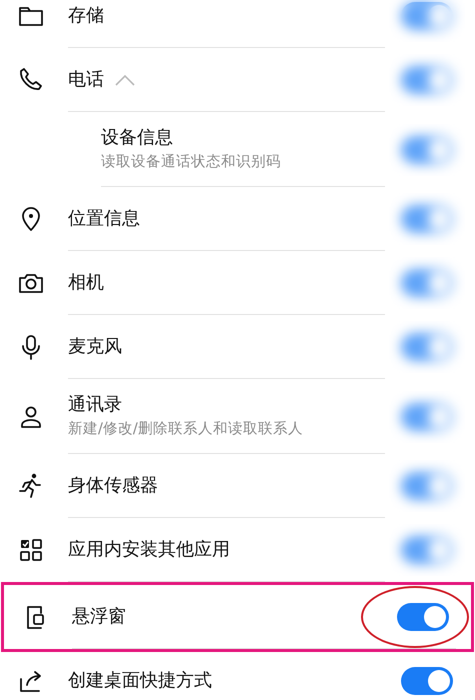 This screenshot has height=700, width=475. Describe the element at coordinates (86, 79) in the screenshot. I see `permission-title: 电话` at that location.